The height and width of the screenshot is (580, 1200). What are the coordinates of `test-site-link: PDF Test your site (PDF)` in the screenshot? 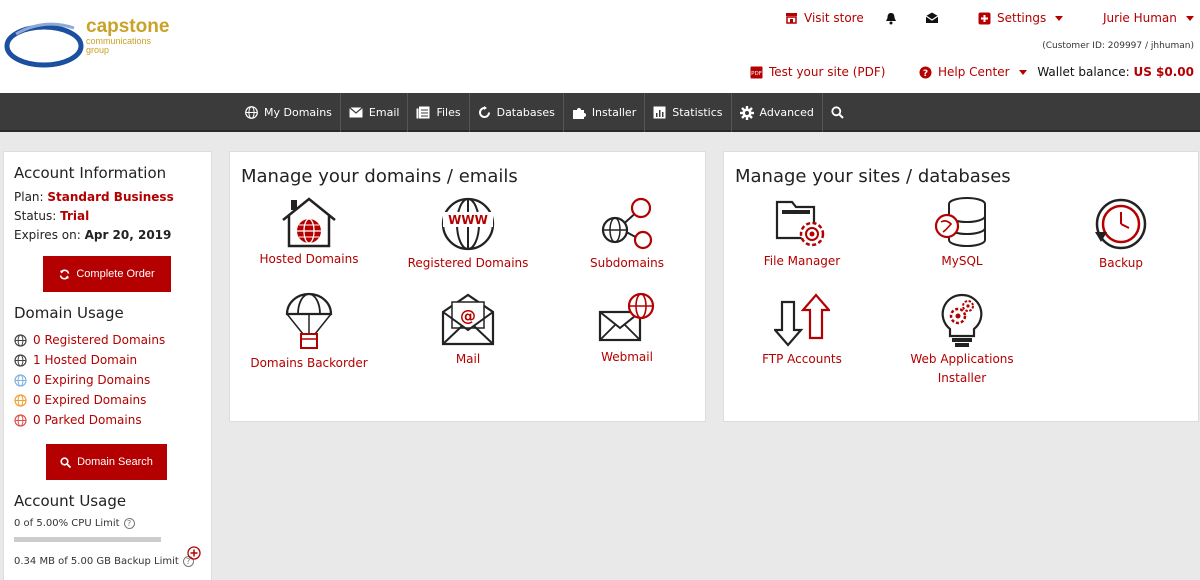 It's located at (817, 72).